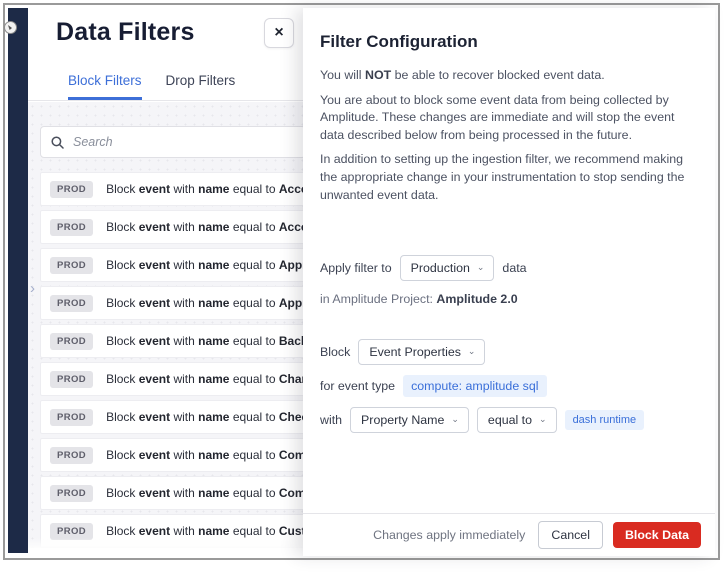  Describe the element at coordinates (449, 535) in the screenshot. I see `footer-note: Changes apply immediately` at that location.